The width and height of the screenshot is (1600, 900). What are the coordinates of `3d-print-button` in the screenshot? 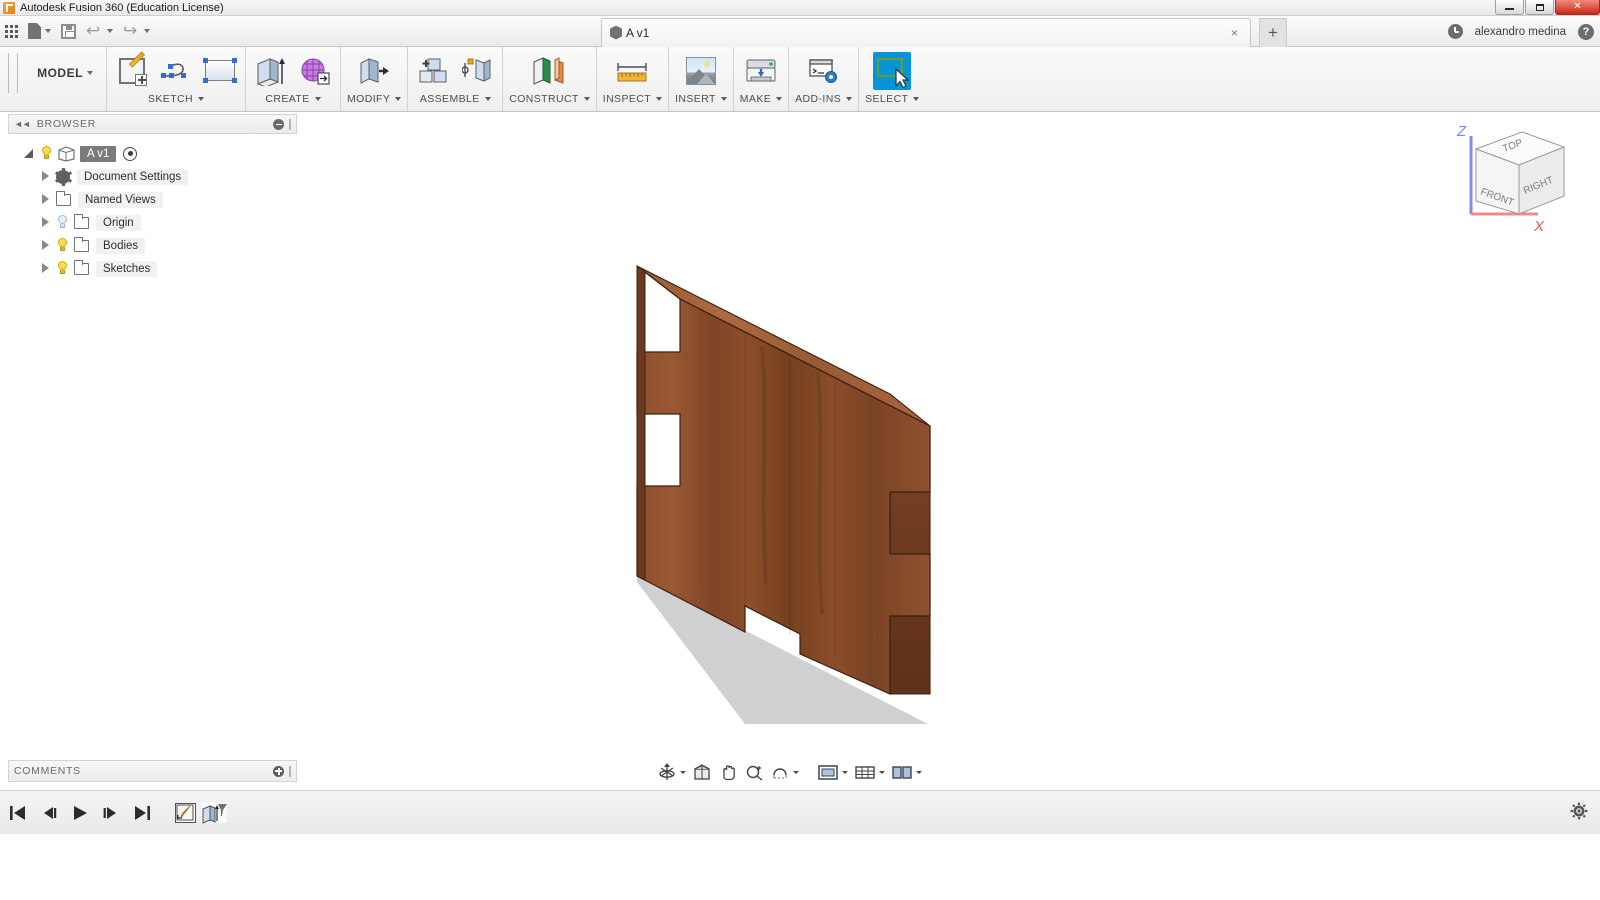 It's located at (761, 71).